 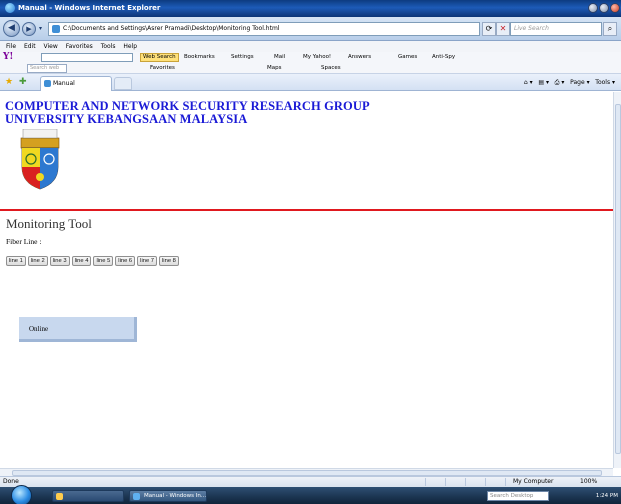 I want to click on tab-manual: Manual, so click(x=76, y=83).